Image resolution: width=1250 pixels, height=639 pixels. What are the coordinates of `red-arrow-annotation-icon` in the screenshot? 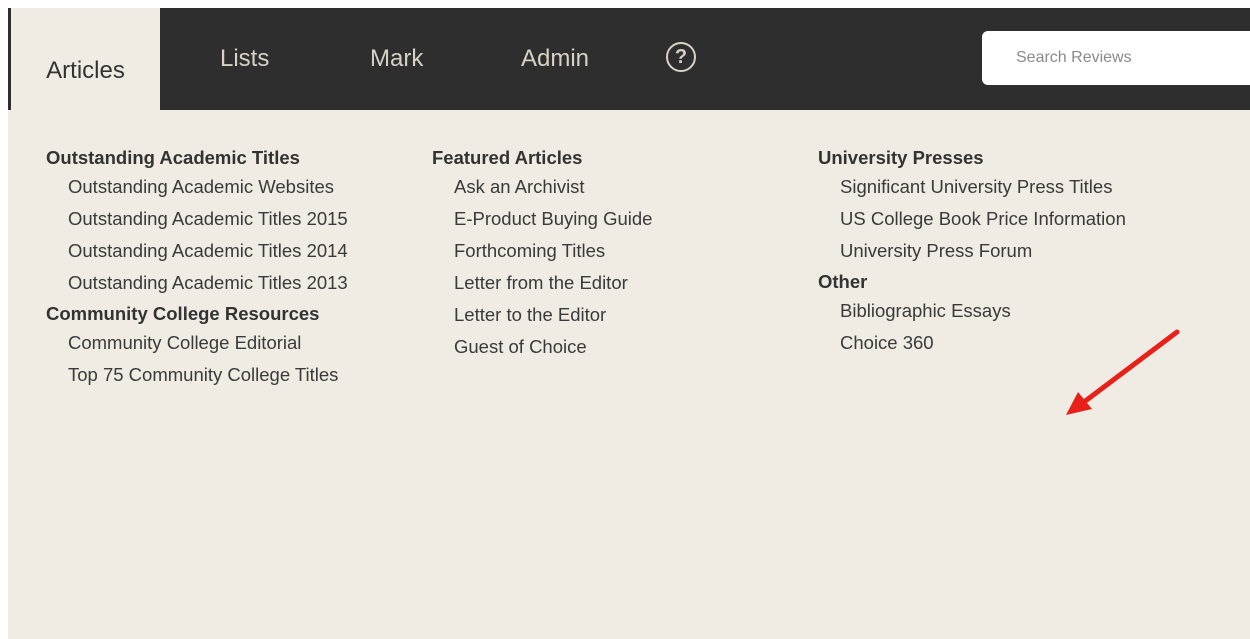 It's located at (1123, 372).